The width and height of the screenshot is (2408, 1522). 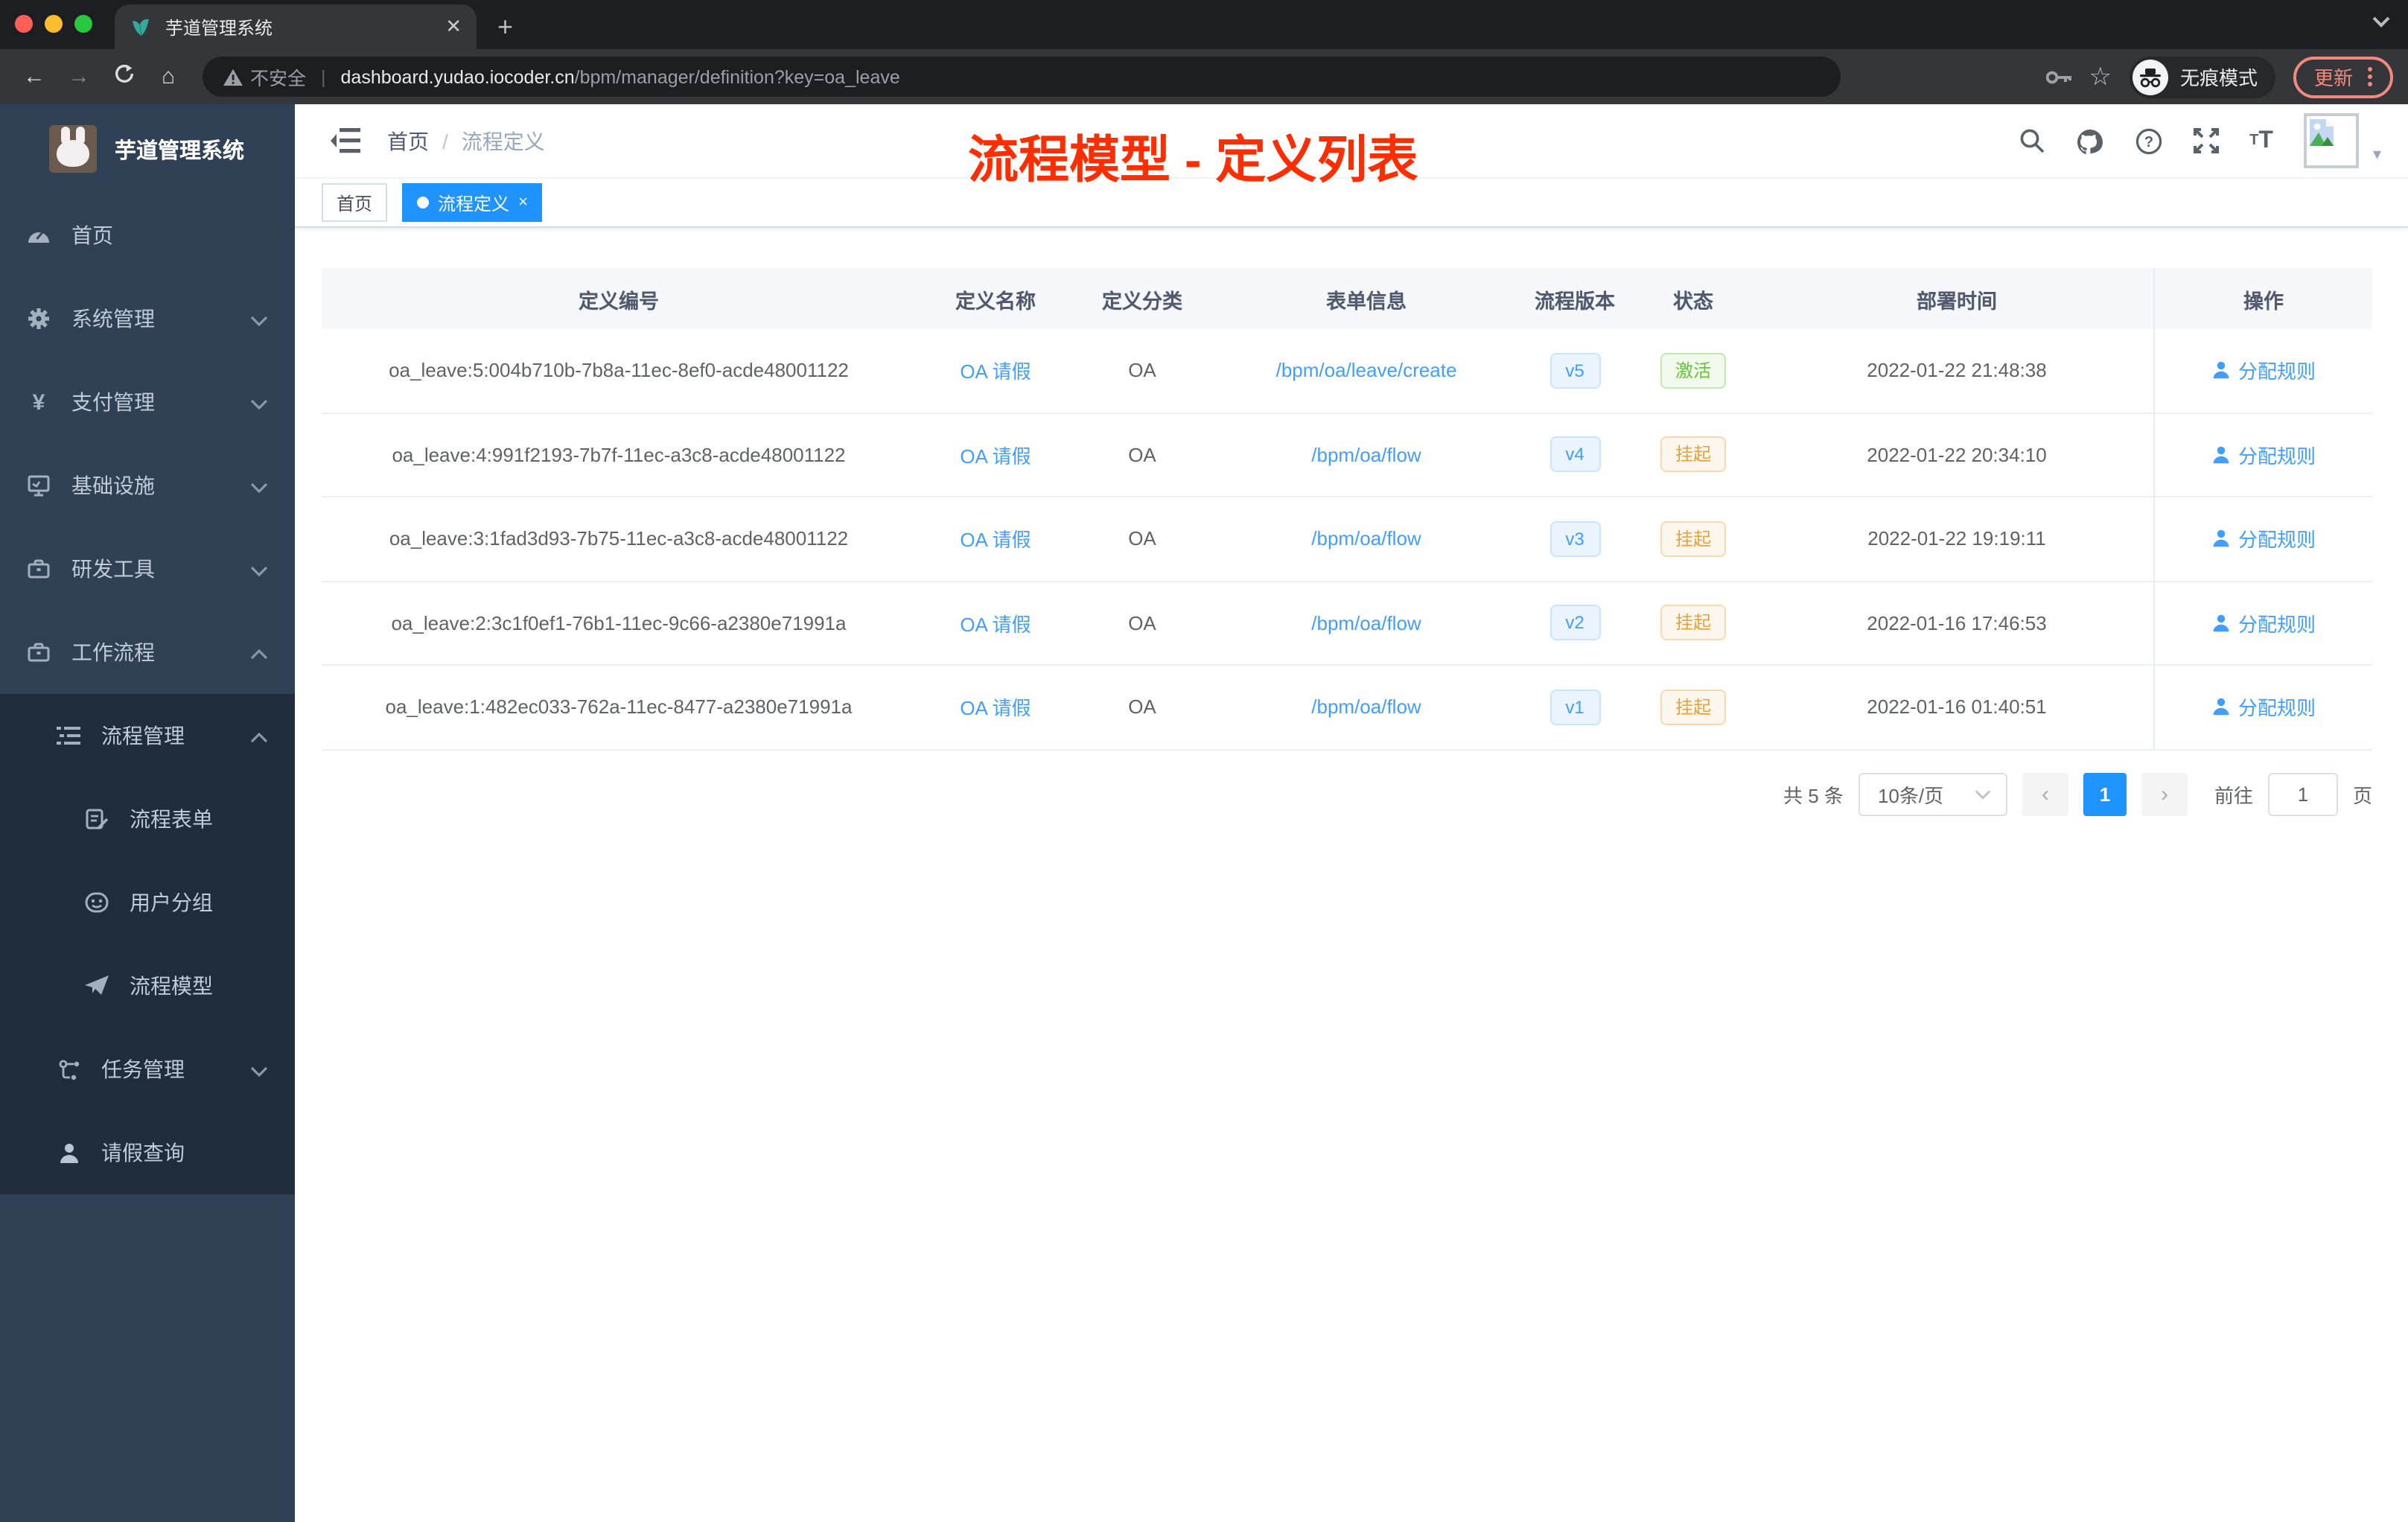 I want to click on broken-image-icon, so click(x=2322, y=132).